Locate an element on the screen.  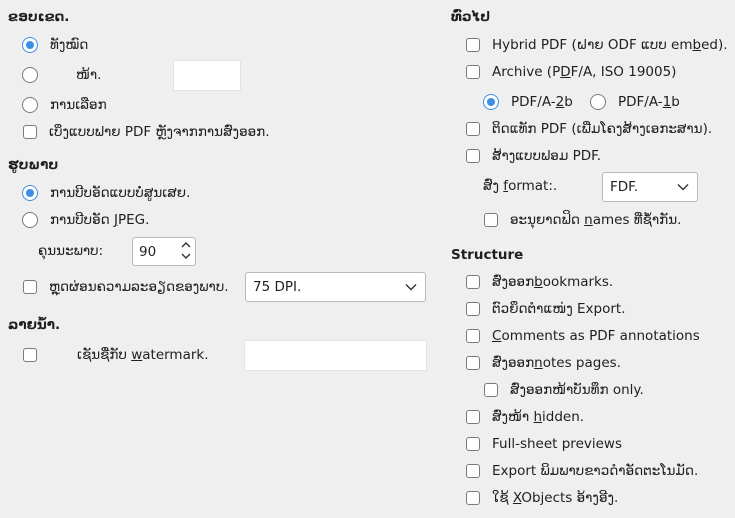
archive-label: Archive (PDF/A, ISO 19005) is located at coordinates (584, 72).